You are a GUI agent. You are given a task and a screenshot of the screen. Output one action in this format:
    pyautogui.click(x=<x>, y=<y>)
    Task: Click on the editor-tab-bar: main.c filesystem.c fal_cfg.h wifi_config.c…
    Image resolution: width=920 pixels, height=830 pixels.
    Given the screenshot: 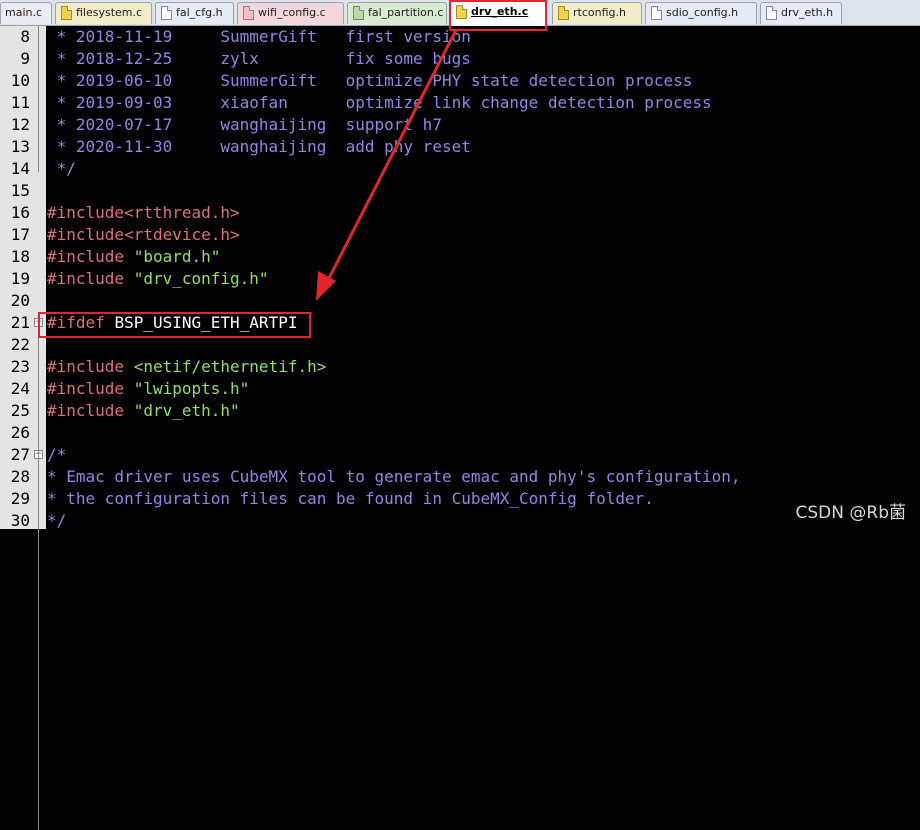 What is the action you would take?
    pyautogui.click(x=460, y=13)
    